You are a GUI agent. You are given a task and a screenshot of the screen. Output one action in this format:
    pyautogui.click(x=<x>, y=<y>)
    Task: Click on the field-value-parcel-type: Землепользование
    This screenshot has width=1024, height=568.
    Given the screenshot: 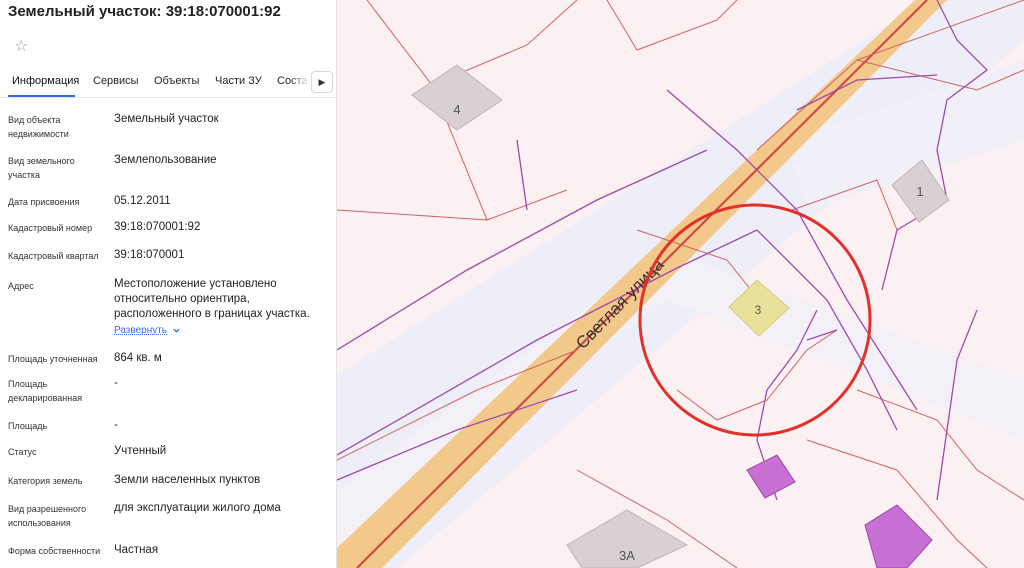 What is the action you would take?
    pyautogui.click(x=165, y=160)
    